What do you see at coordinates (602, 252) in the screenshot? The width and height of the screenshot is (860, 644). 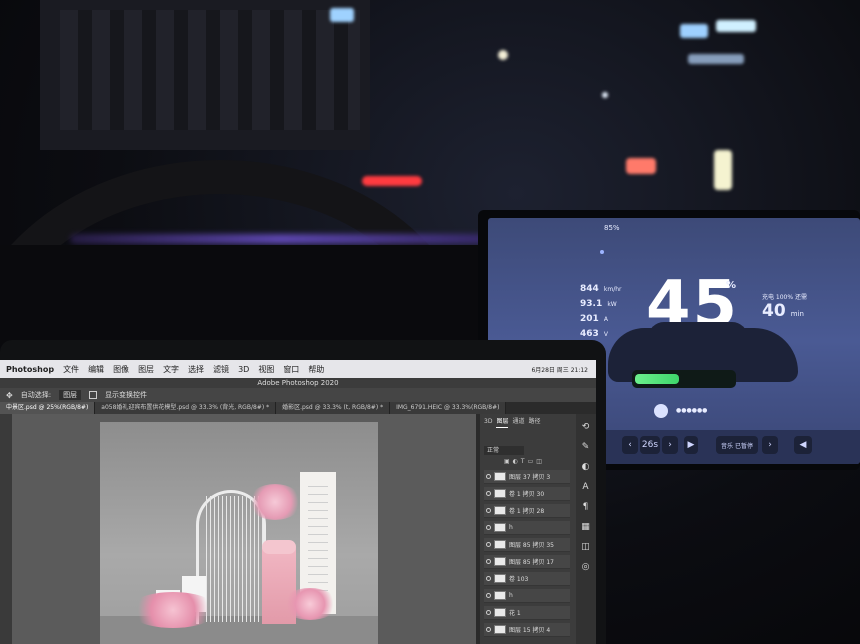 I see `status-dot` at bounding box center [602, 252].